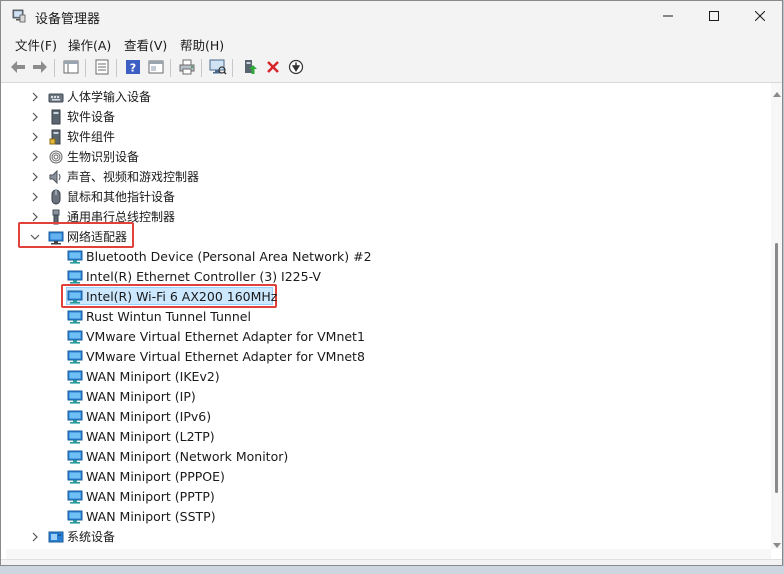 The image size is (784, 574). I want to click on forward-button, so click(40, 68).